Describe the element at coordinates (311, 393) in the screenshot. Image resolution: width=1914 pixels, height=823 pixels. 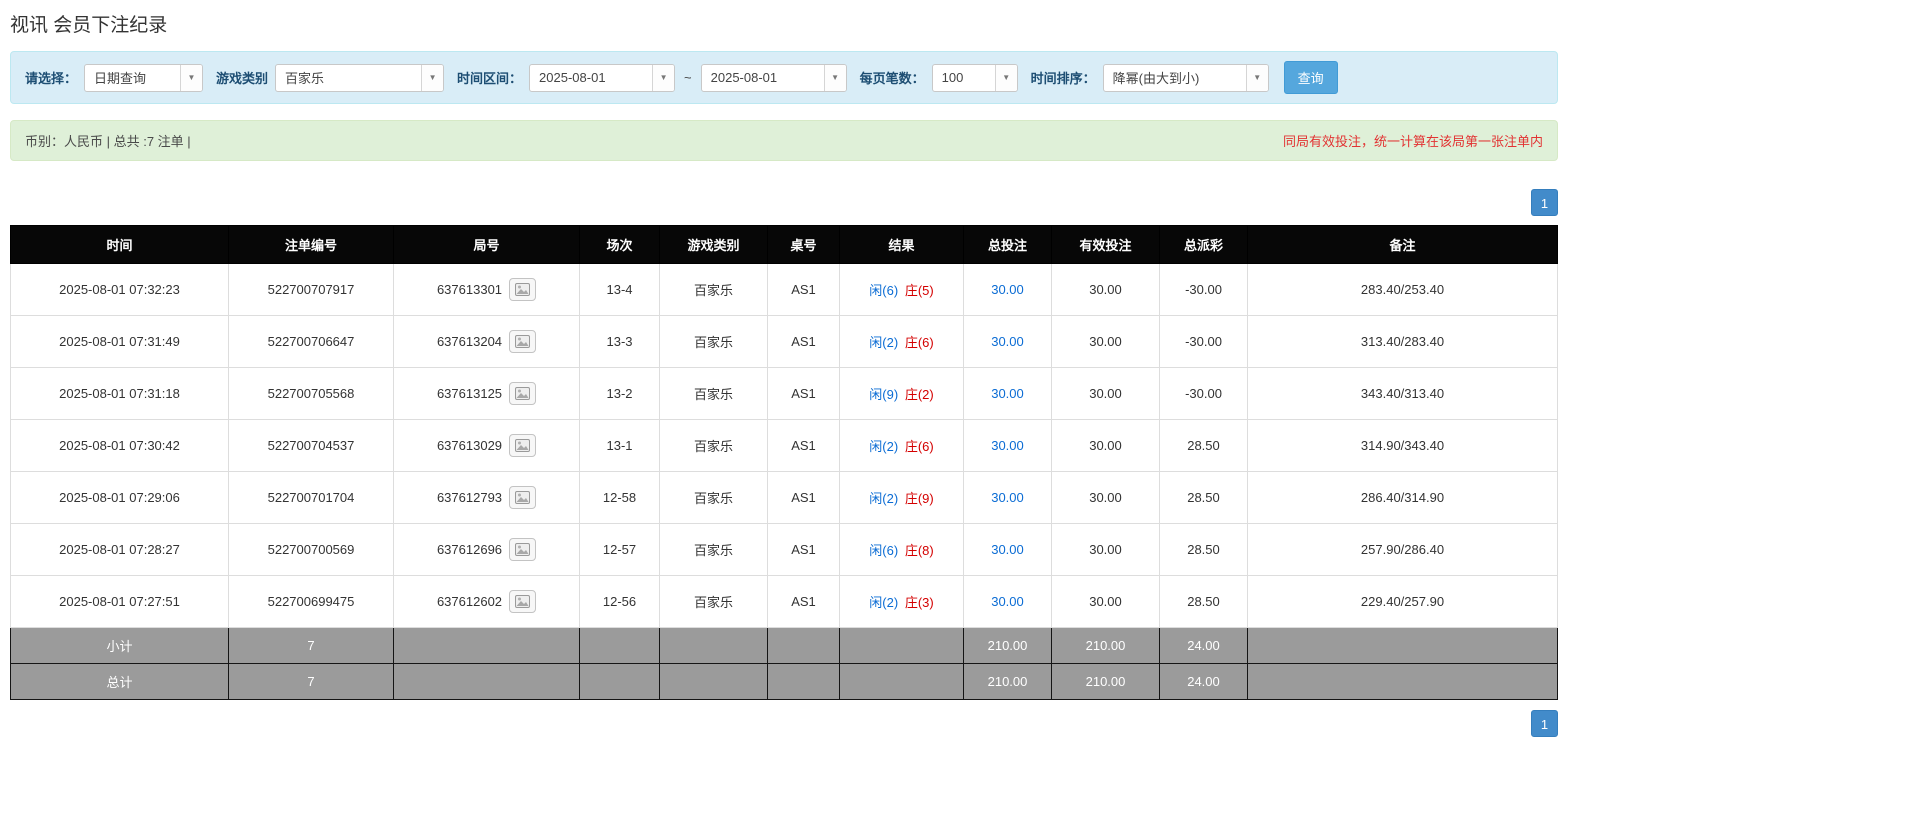
I see `cell-order-id: 522700705568` at that location.